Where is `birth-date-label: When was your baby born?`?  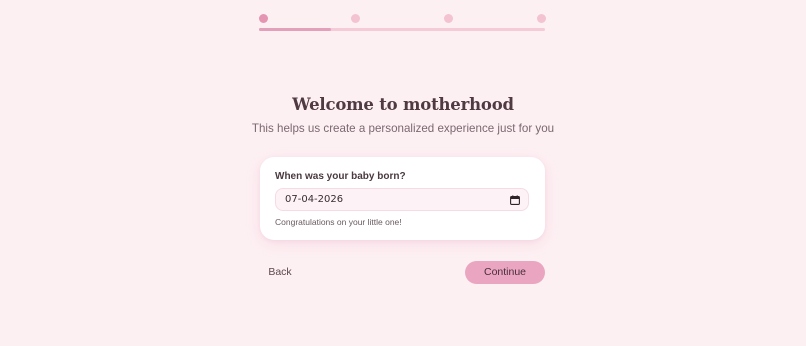 birth-date-label: When was your baby born? is located at coordinates (340, 176).